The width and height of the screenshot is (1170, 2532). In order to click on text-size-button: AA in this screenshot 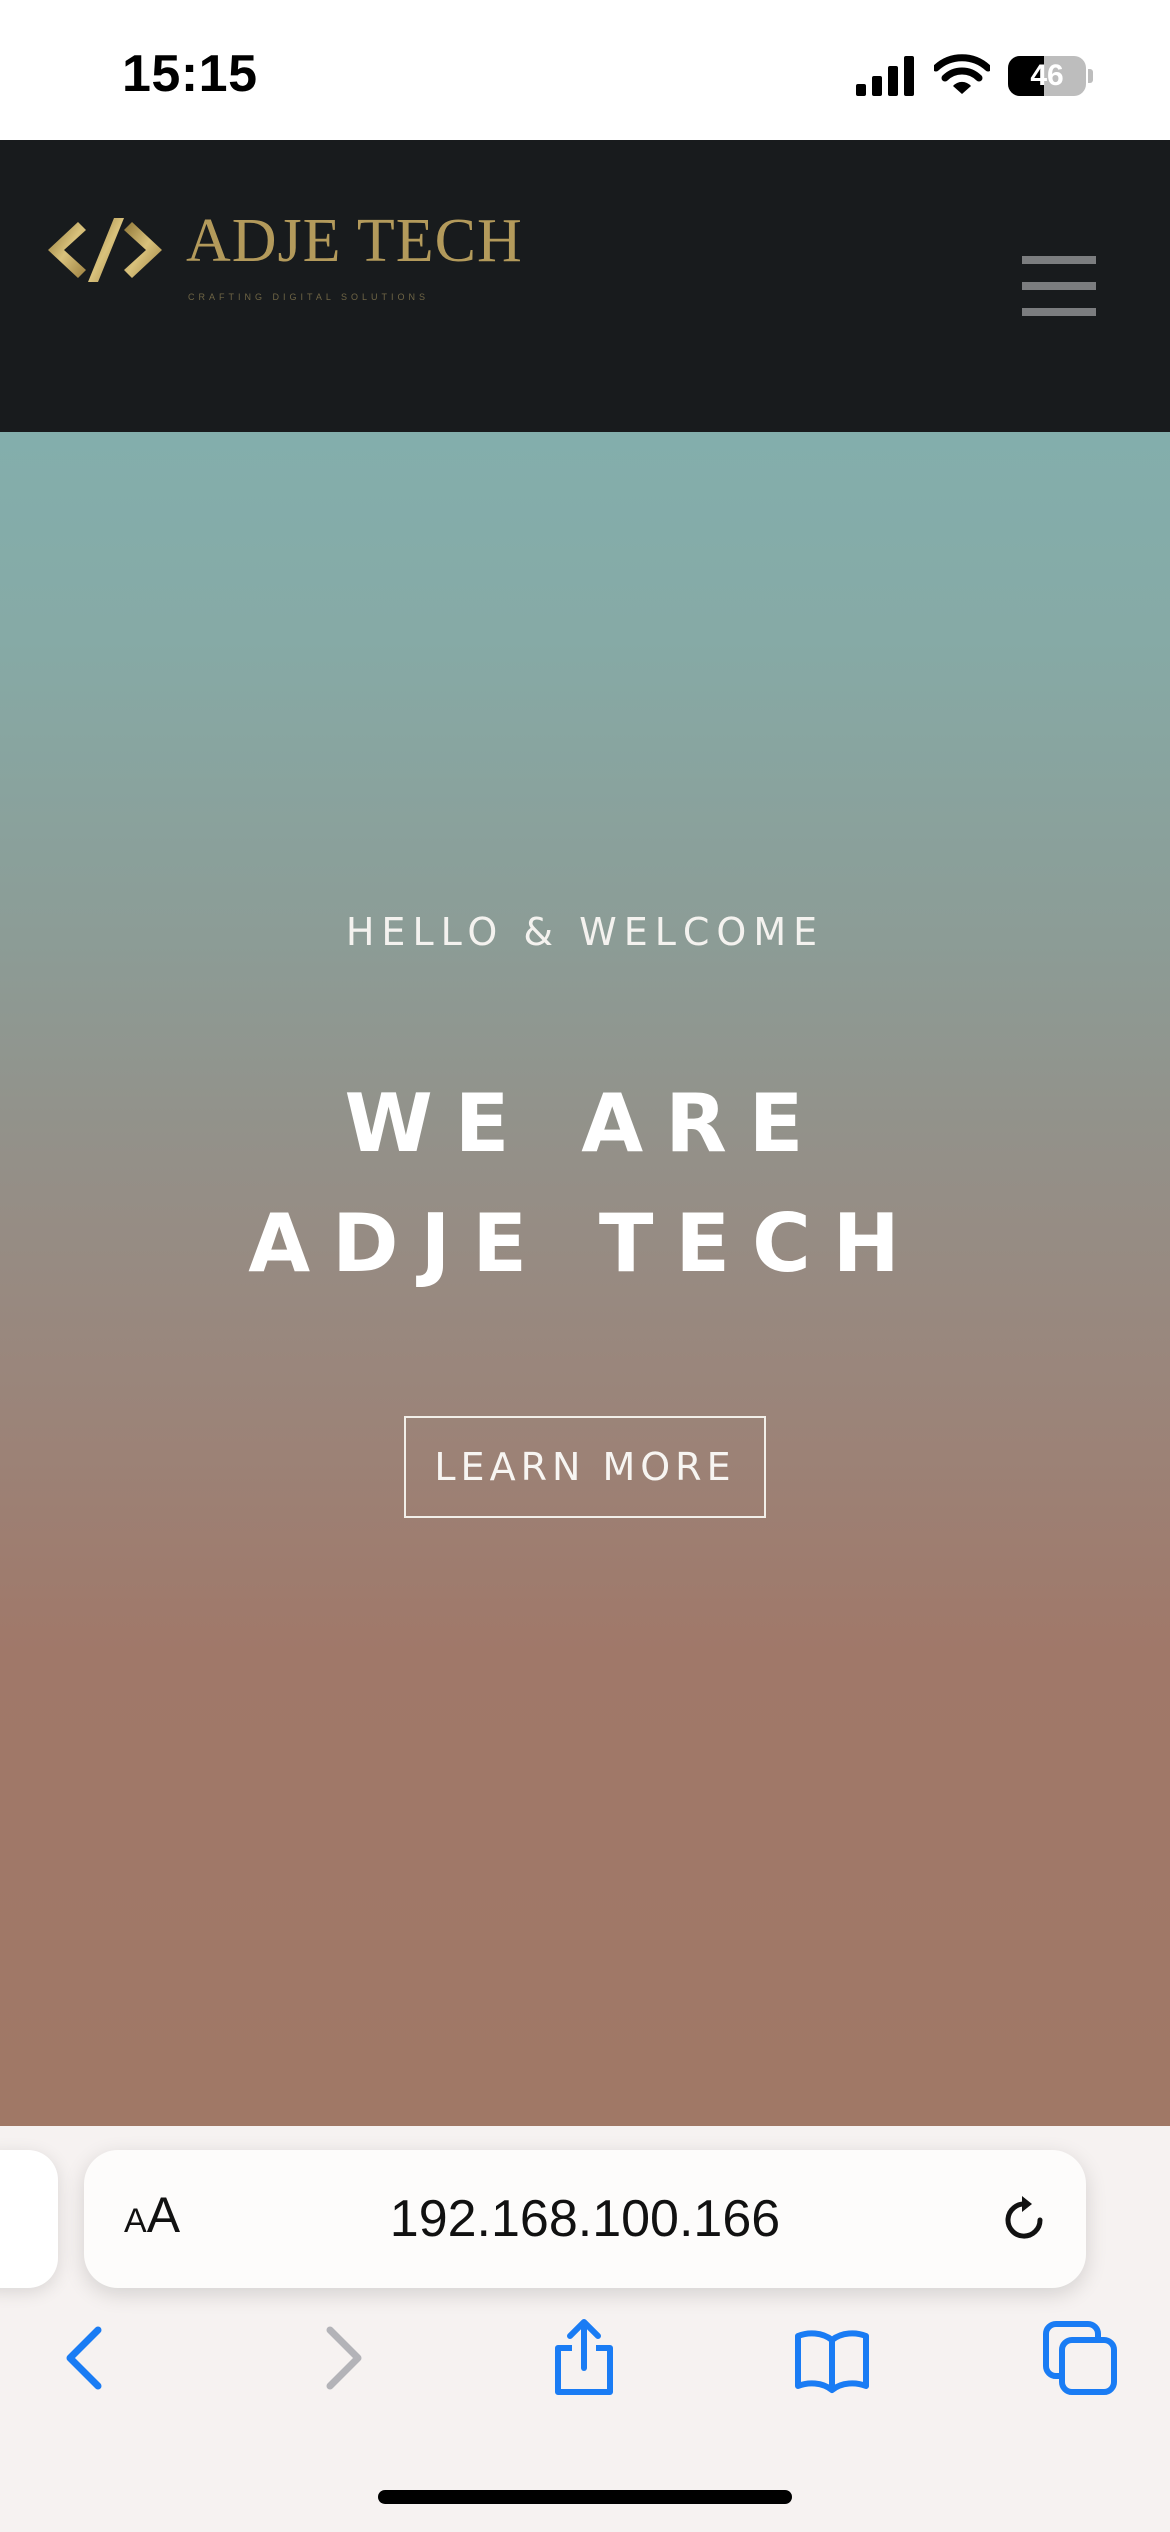, I will do `click(152, 2216)`.